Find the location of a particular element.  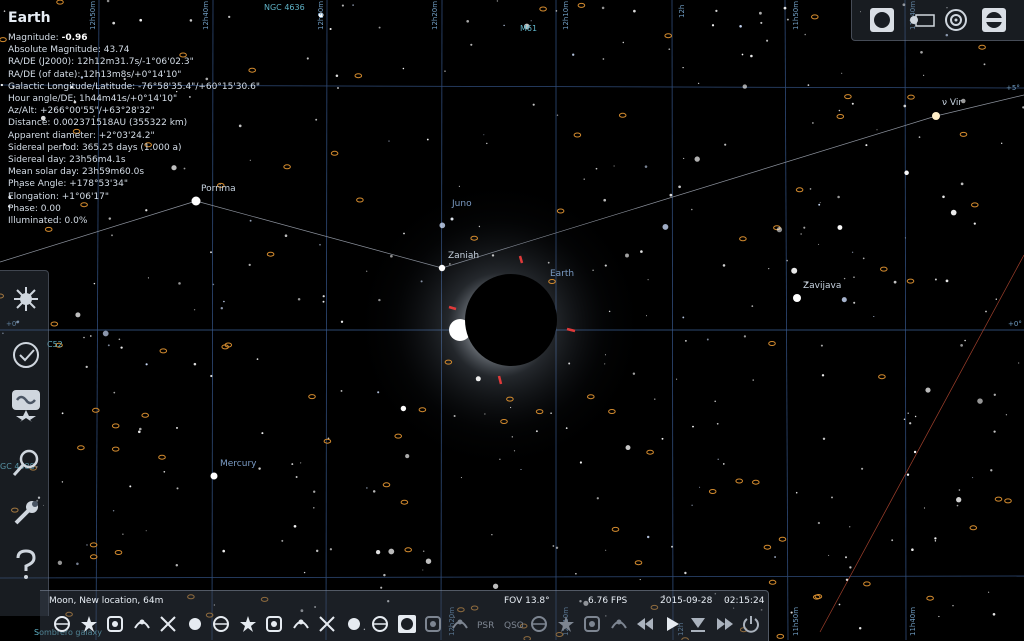

angle-measure-button is located at coordinates (460, 624).